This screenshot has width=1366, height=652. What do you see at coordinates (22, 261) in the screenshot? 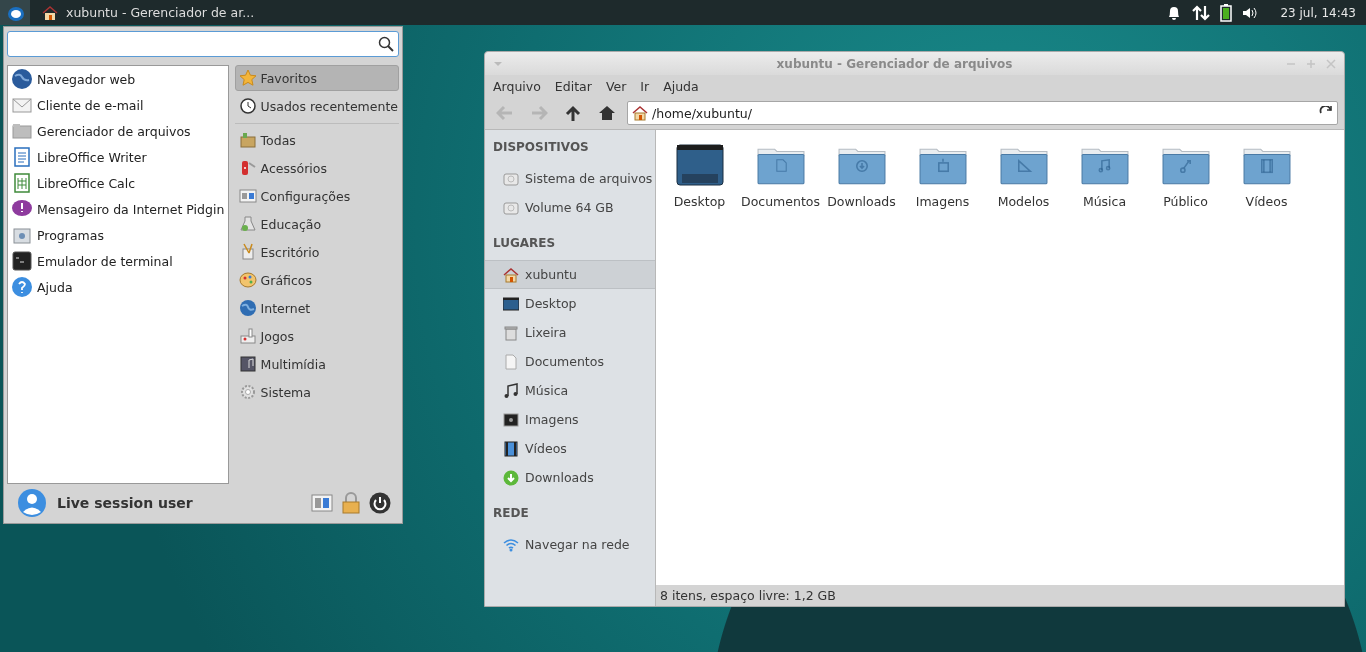
I see `terminal-icon` at bounding box center [22, 261].